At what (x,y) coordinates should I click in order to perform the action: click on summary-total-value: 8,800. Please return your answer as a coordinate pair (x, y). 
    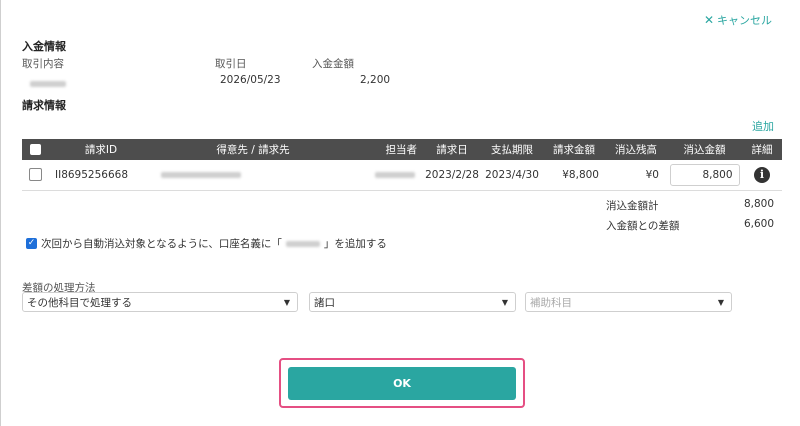
    Looking at the image, I should click on (758, 204).